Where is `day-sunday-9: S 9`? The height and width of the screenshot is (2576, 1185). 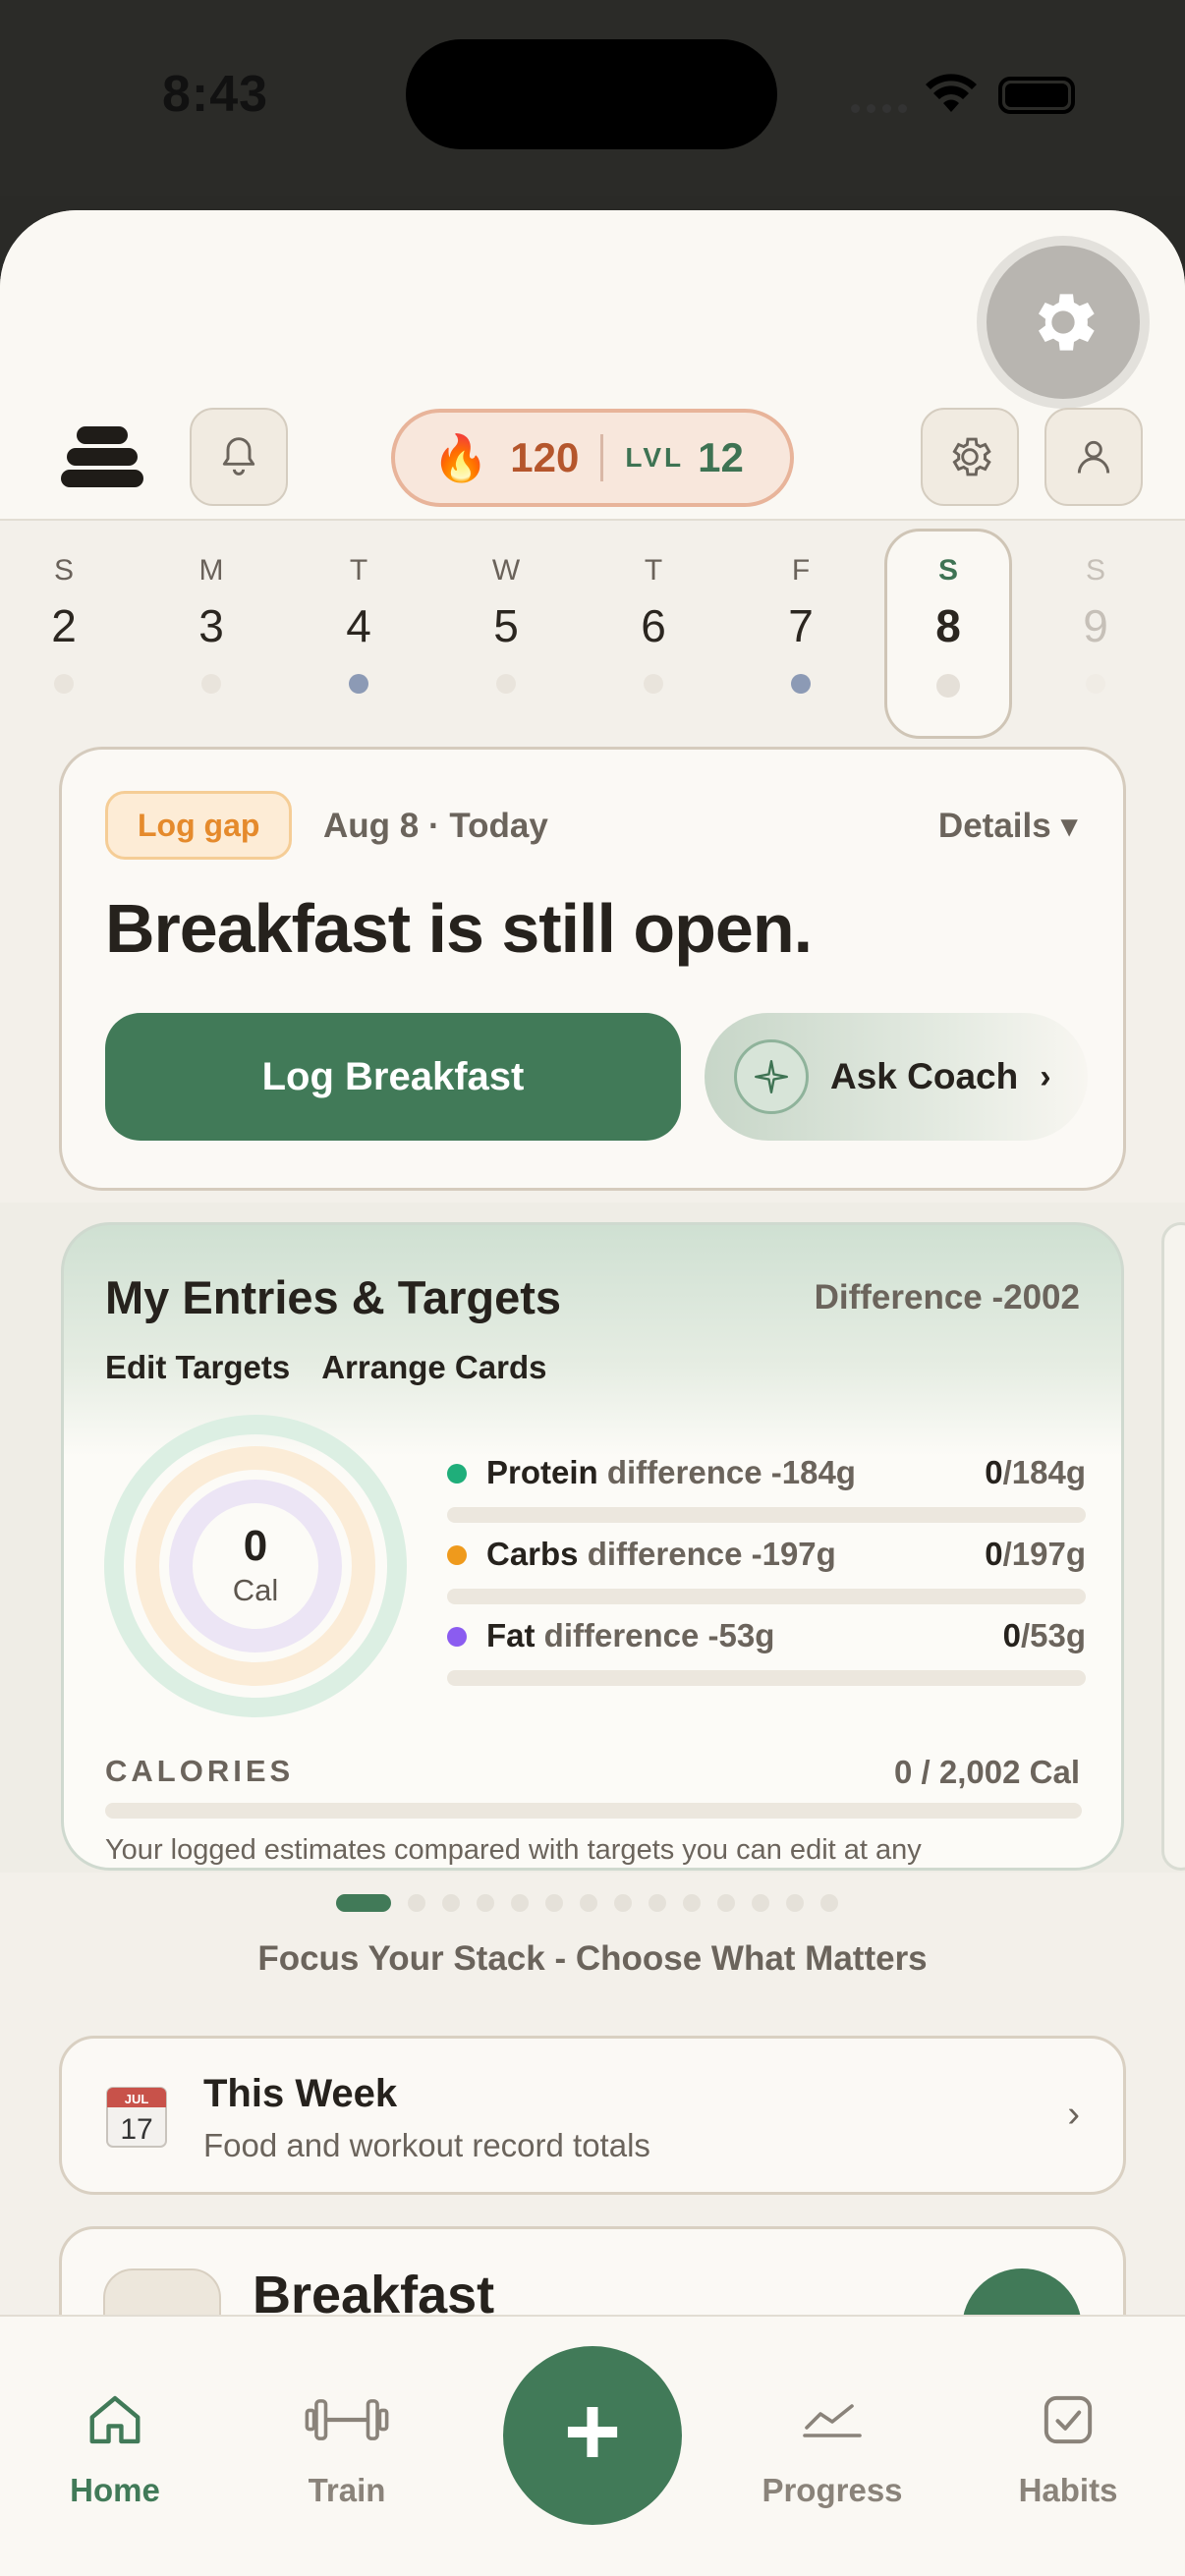 day-sunday-9: S 9 is located at coordinates (1096, 631).